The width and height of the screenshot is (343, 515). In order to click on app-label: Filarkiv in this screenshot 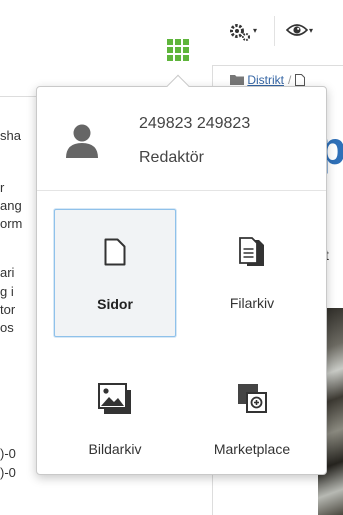, I will do `click(252, 303)`.